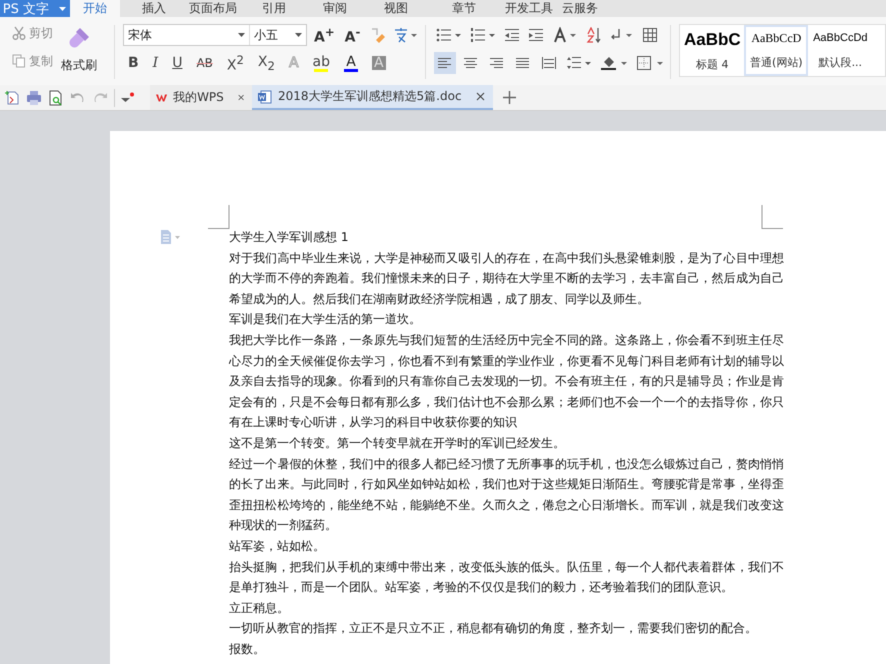  I want to click on sort-icon, so click(594, 35).